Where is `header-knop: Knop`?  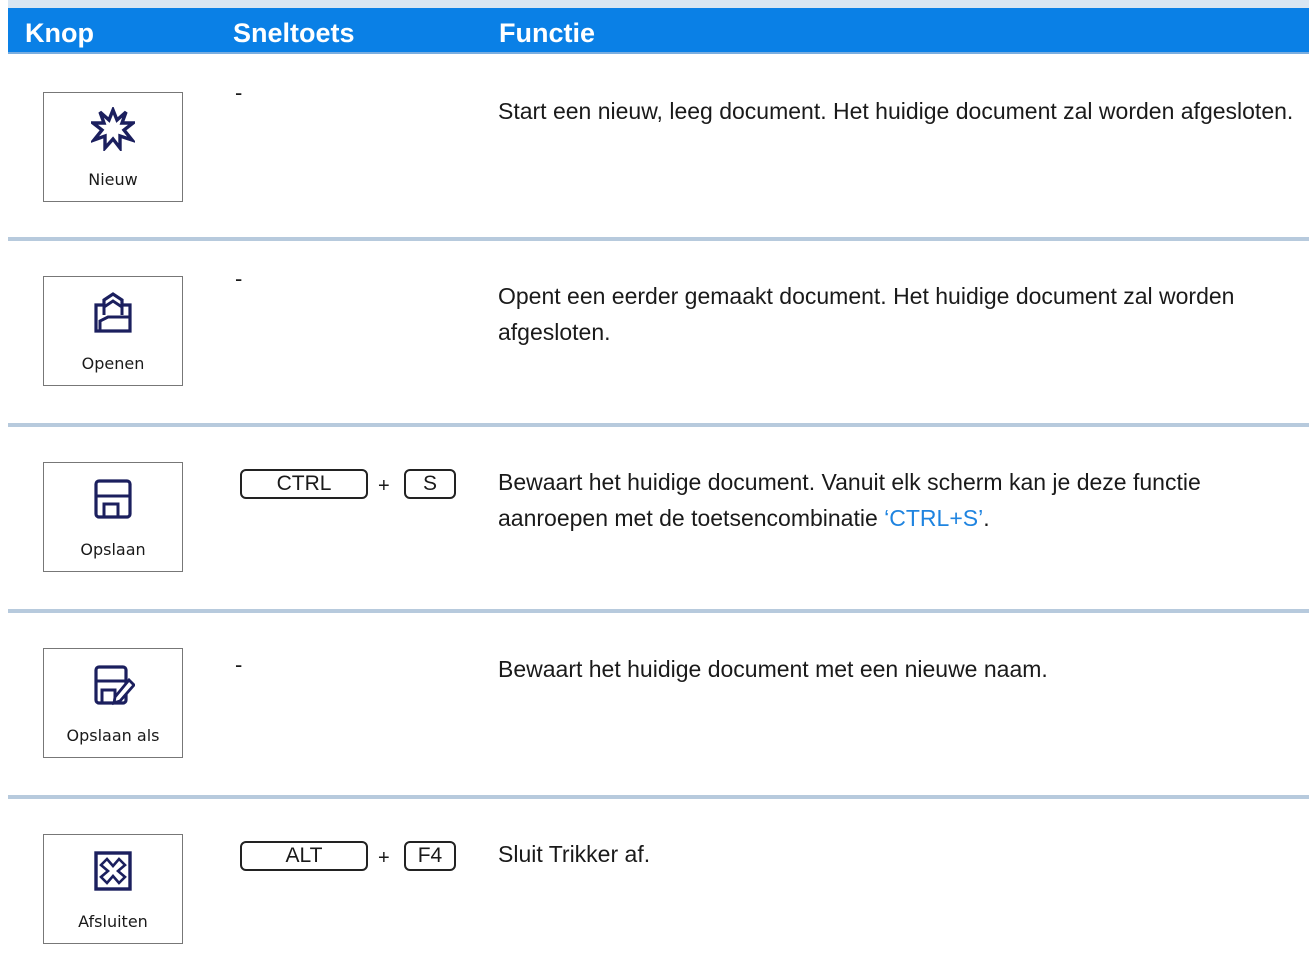
header-knop: Knop is located at coordinates (59, 33).